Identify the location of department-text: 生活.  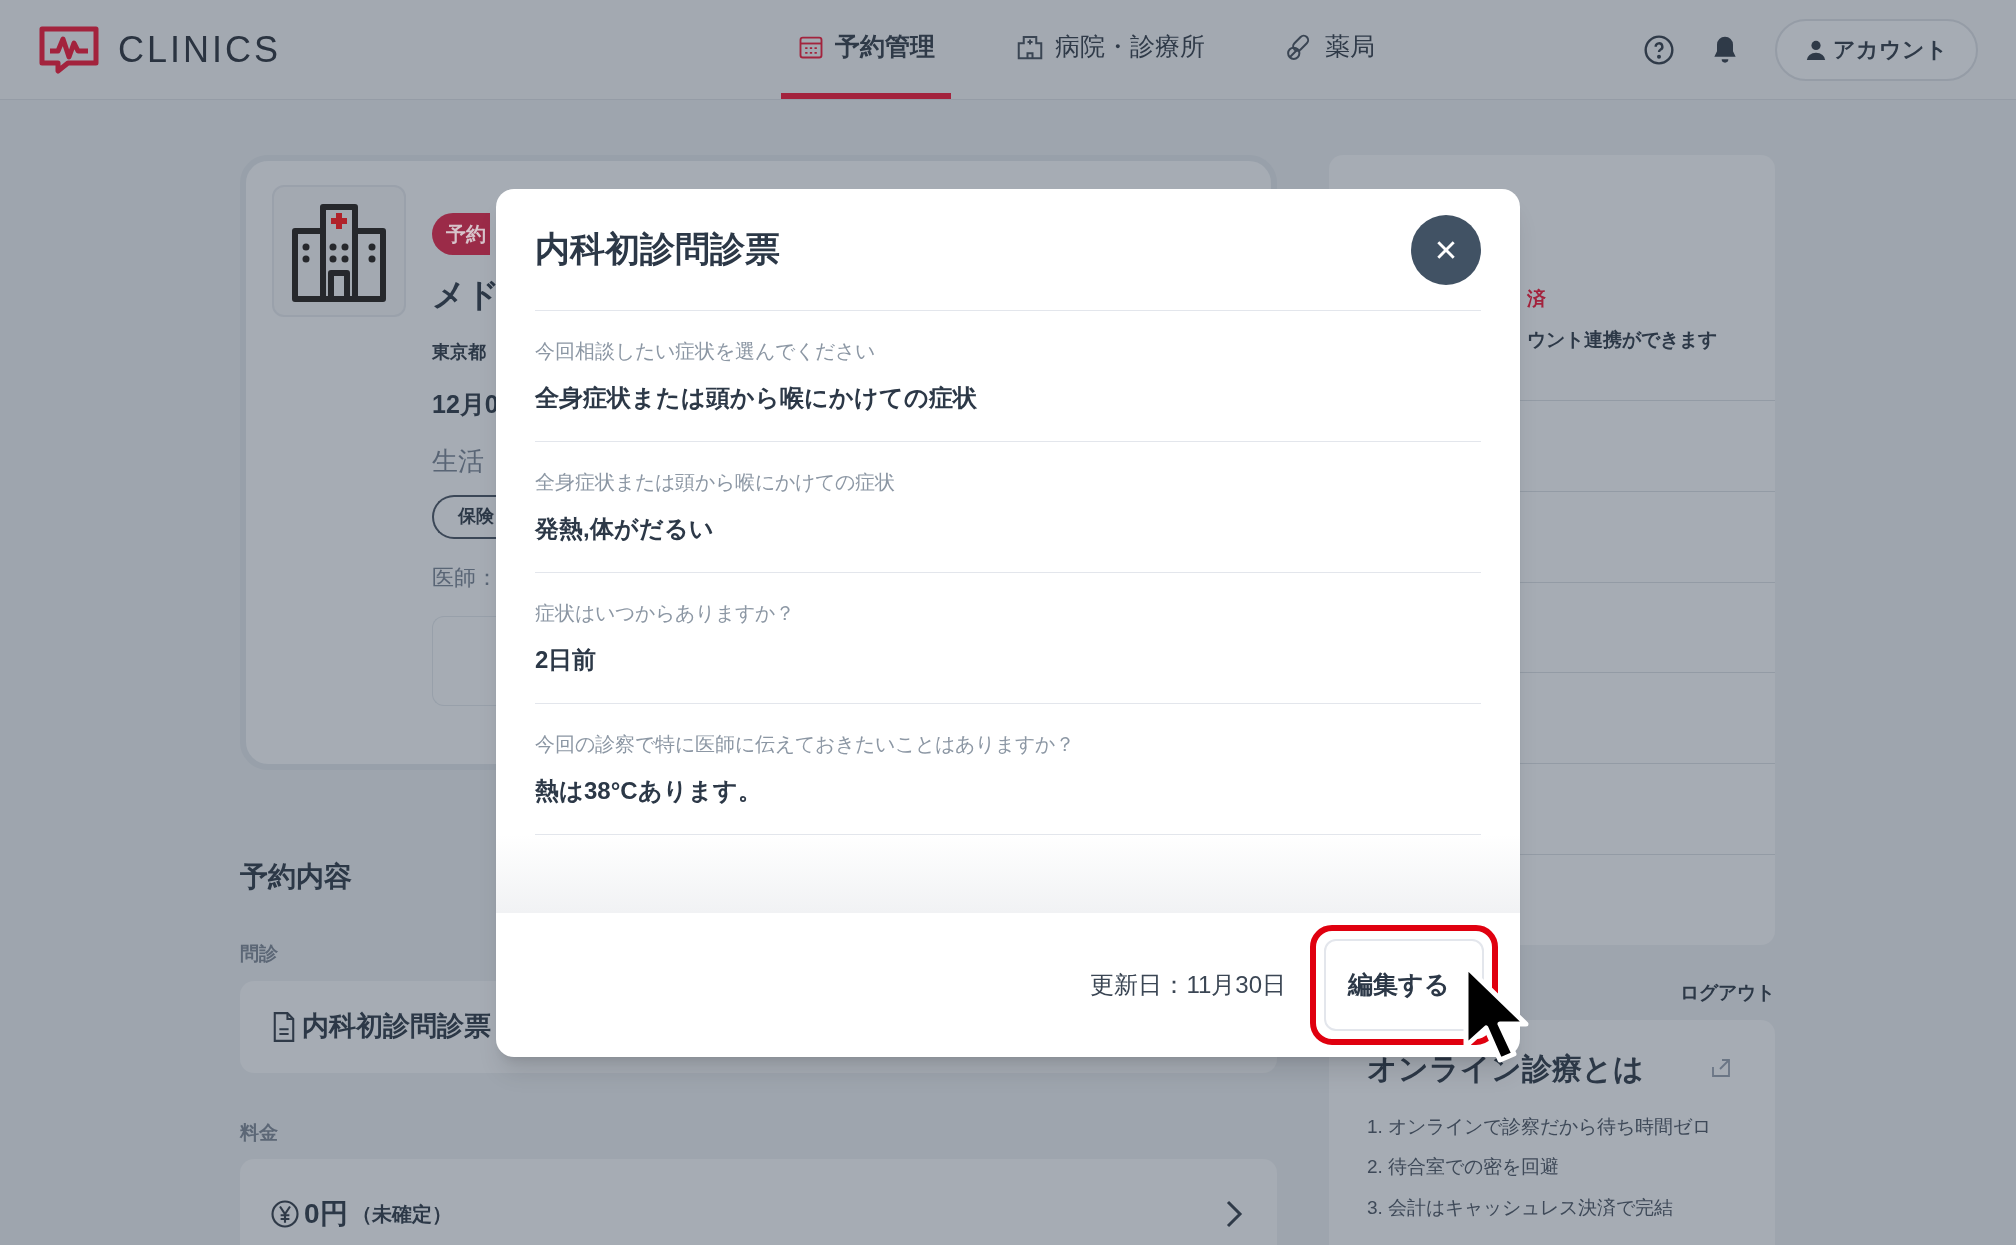
(458, 461).